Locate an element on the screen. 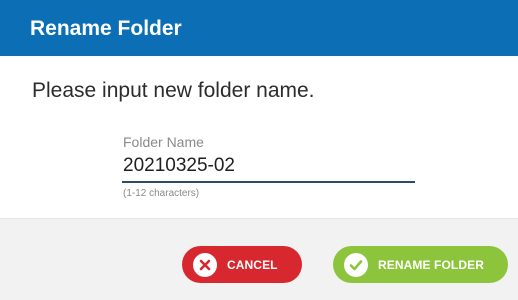 This screenshot has width=518, height=300. close-icon is located at coordinates (205, 264).